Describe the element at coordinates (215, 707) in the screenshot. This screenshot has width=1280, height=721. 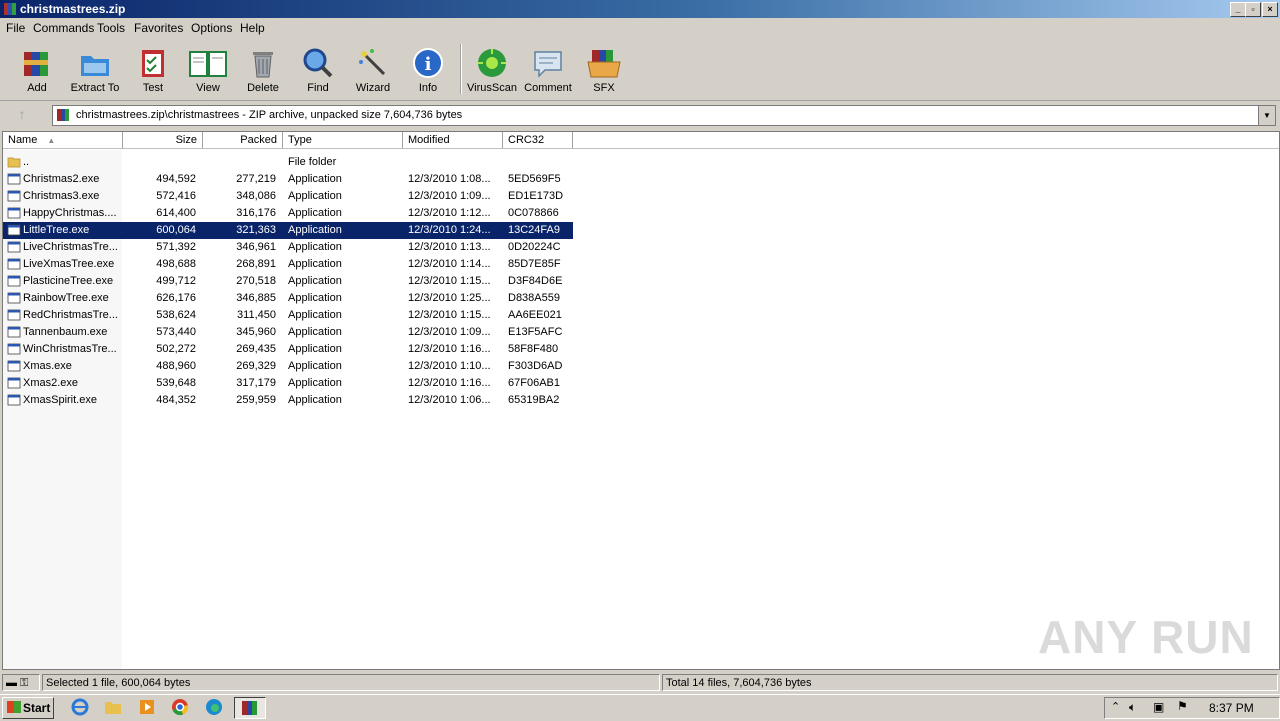
I see `edge-taskbar-icon` at that location.